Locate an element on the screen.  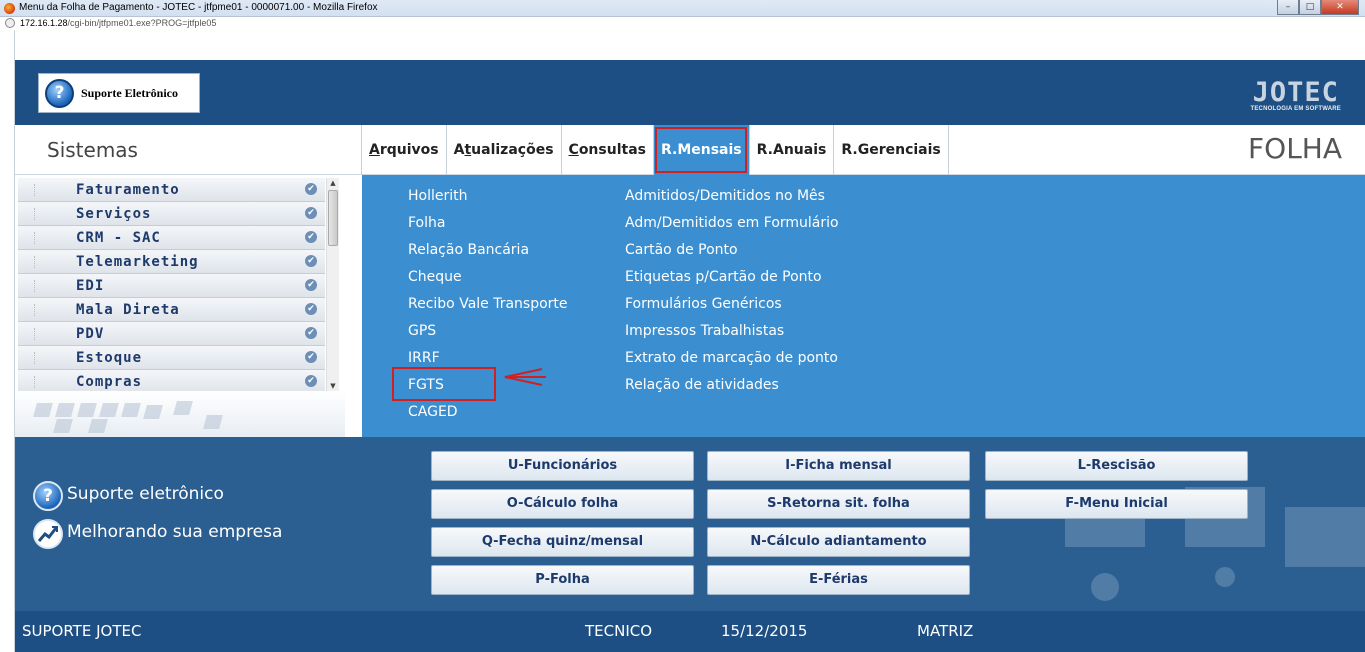
close-button: ✕ is located at coordinates (1340, 7).